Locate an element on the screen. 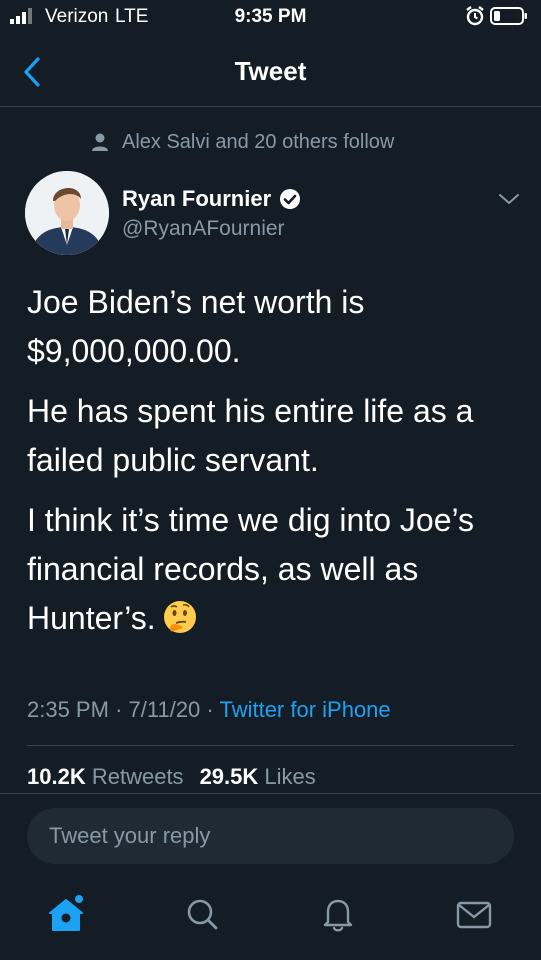  tweet-date: 7/11/20 is located at coordinates (164, 709).